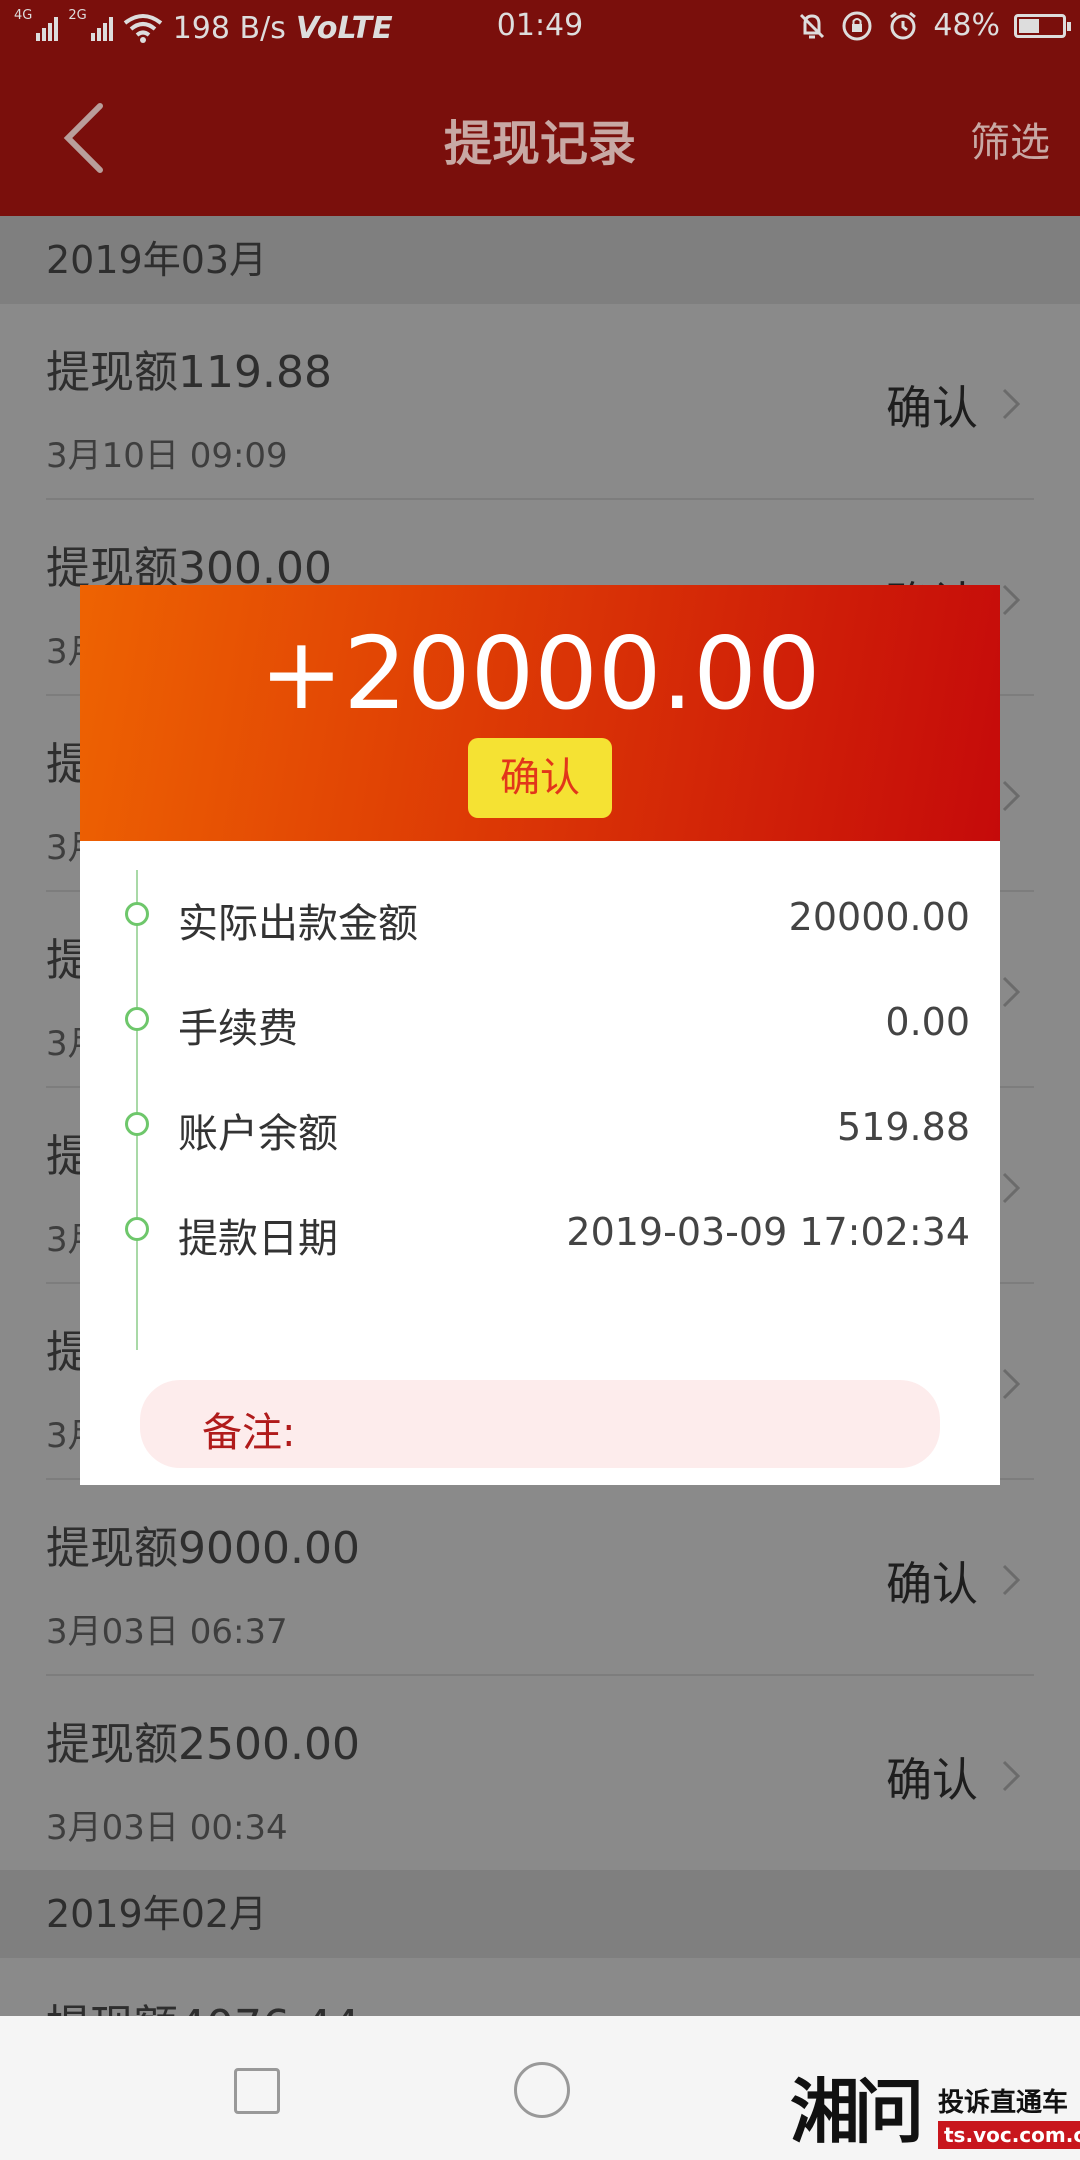 The height and width of the screenshot is (2160, 1080). What do you see at coordinates (540, 916) in the screenshot?
I see `detail-row-actual-amount: 实际出款金额 20000.00` at bounding box center [540, 916].